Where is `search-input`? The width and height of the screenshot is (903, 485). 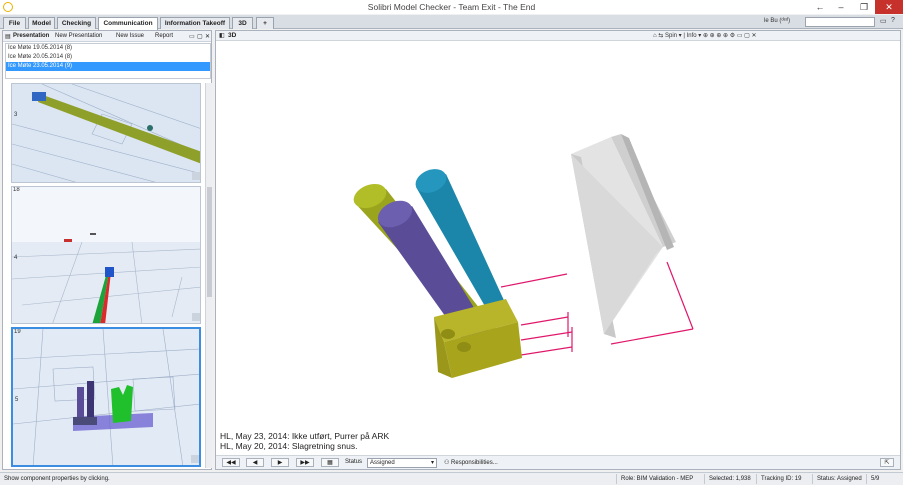
search-input is located at coordinates (840, 22).